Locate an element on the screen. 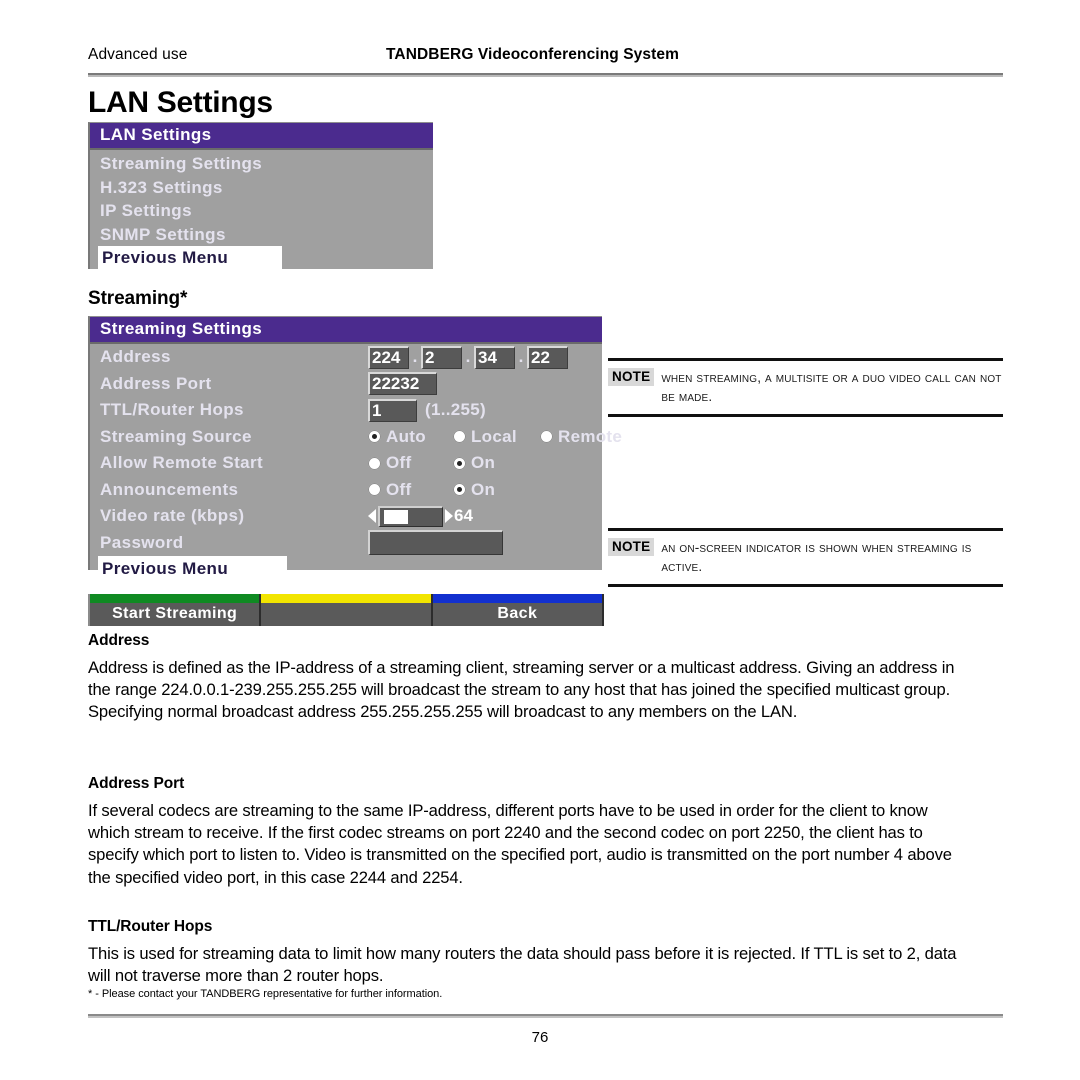 This screenshot has width=1080, height=1080. lan-menu-selected-wrap: Previous Menu is located at coordinates (261, 258).